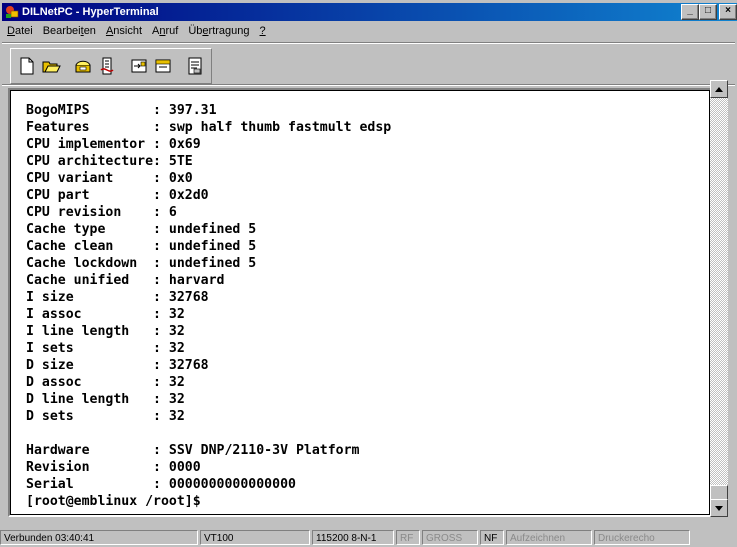 This screenshot has height=547, width=737. I want to click on arrow-up-icon, so click(719, 89).